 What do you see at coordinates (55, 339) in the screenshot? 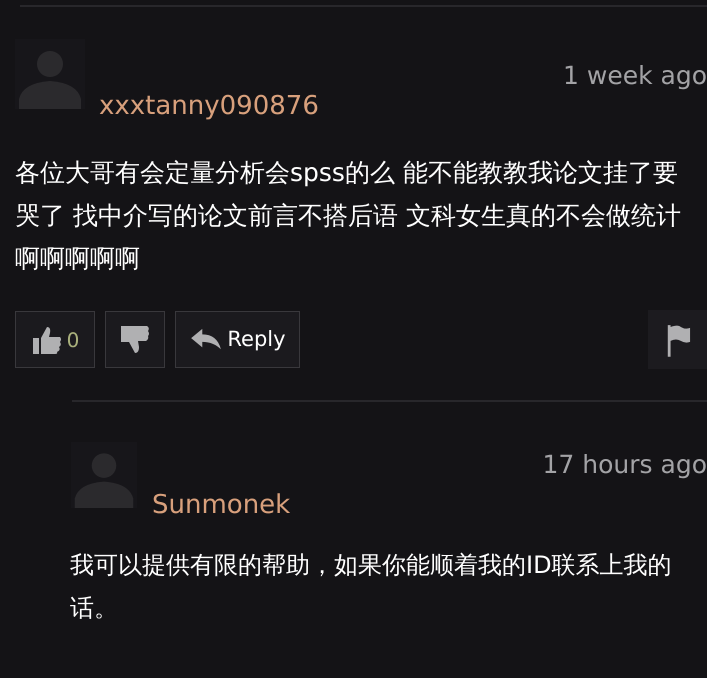
I see `like-button: 0` at bounding box center [55, 339].